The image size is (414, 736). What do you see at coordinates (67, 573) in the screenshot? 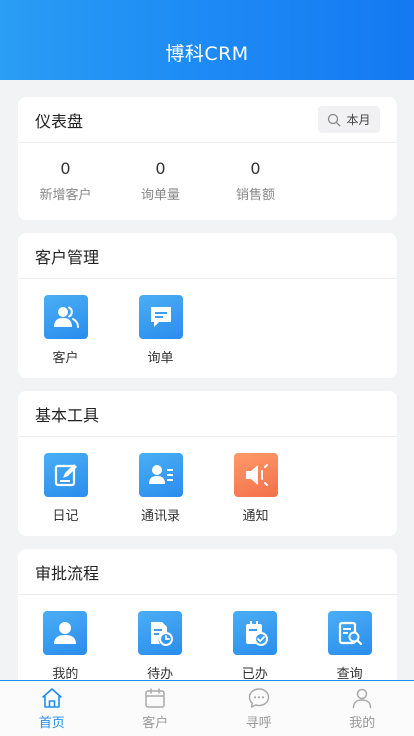
I see `approval-title: 审批流程` at bounding box center [67, 573].